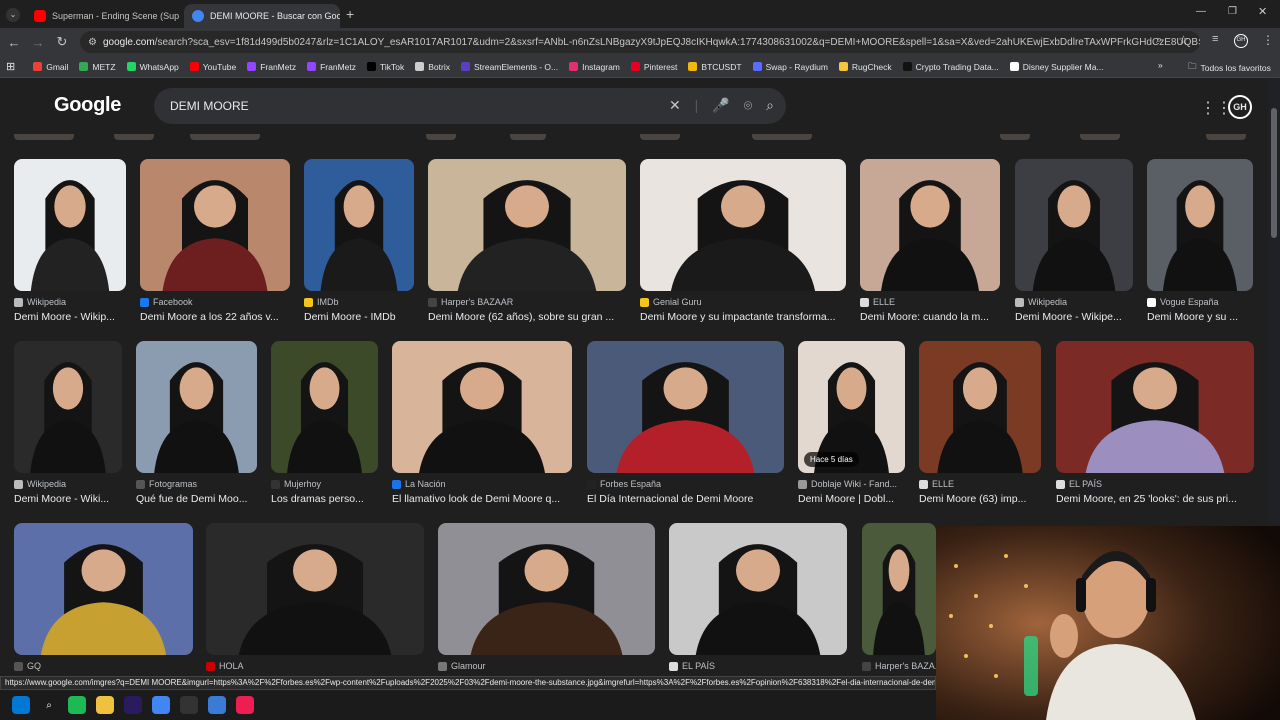 This screenshot has height=720, width=1280. Describe the element at coordinates (770, 105) in the screenshot. I see `search-submit-icon: ⌕` at that location.